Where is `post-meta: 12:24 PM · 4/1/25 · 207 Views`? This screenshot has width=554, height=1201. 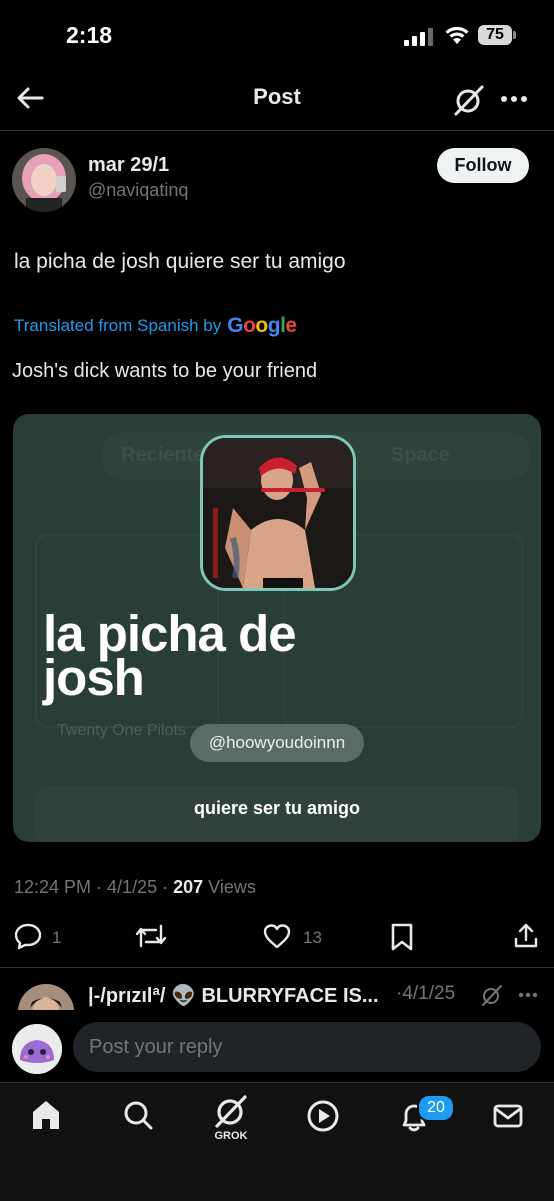
post-meta: 12:24 PM · 4/1/25 · 207 Views is located at coordinates (135, 887).